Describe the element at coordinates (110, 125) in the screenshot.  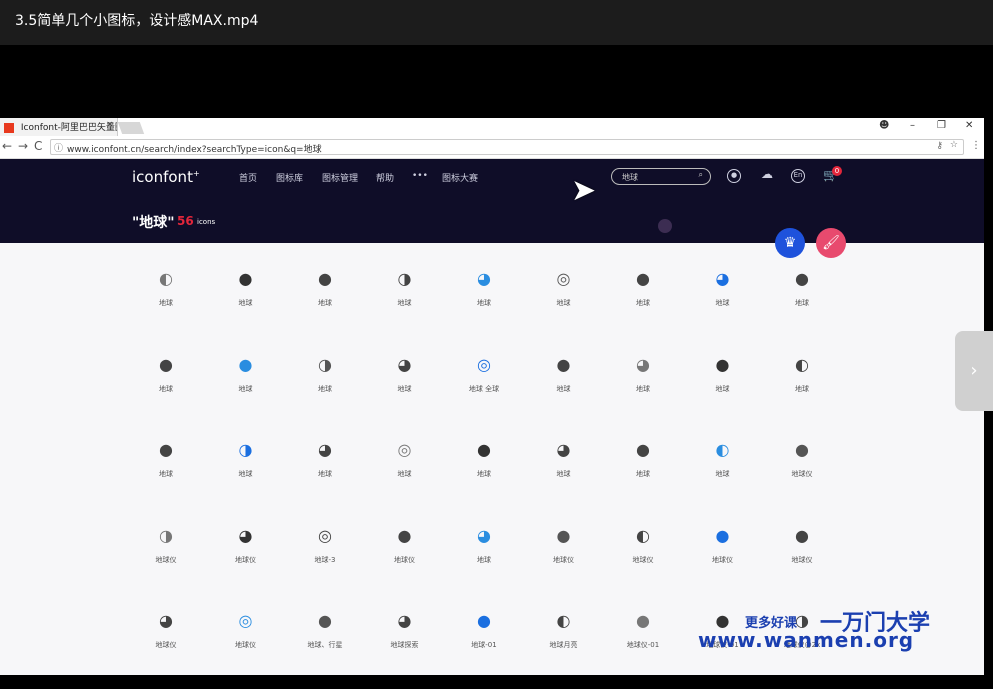
I see `tab-close-icon: ×` at that location.